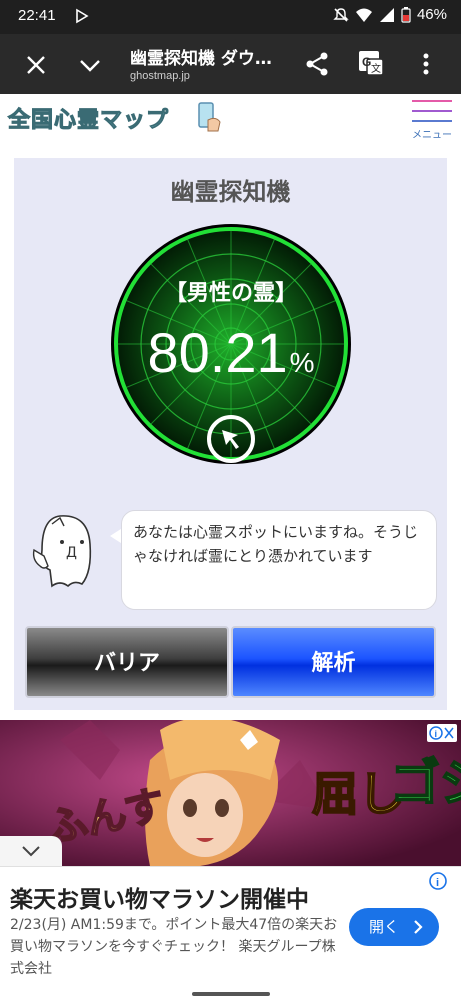  Describe the element at coordinates (366, 62) in the screenshot. I see `svg-text: G` at that location.